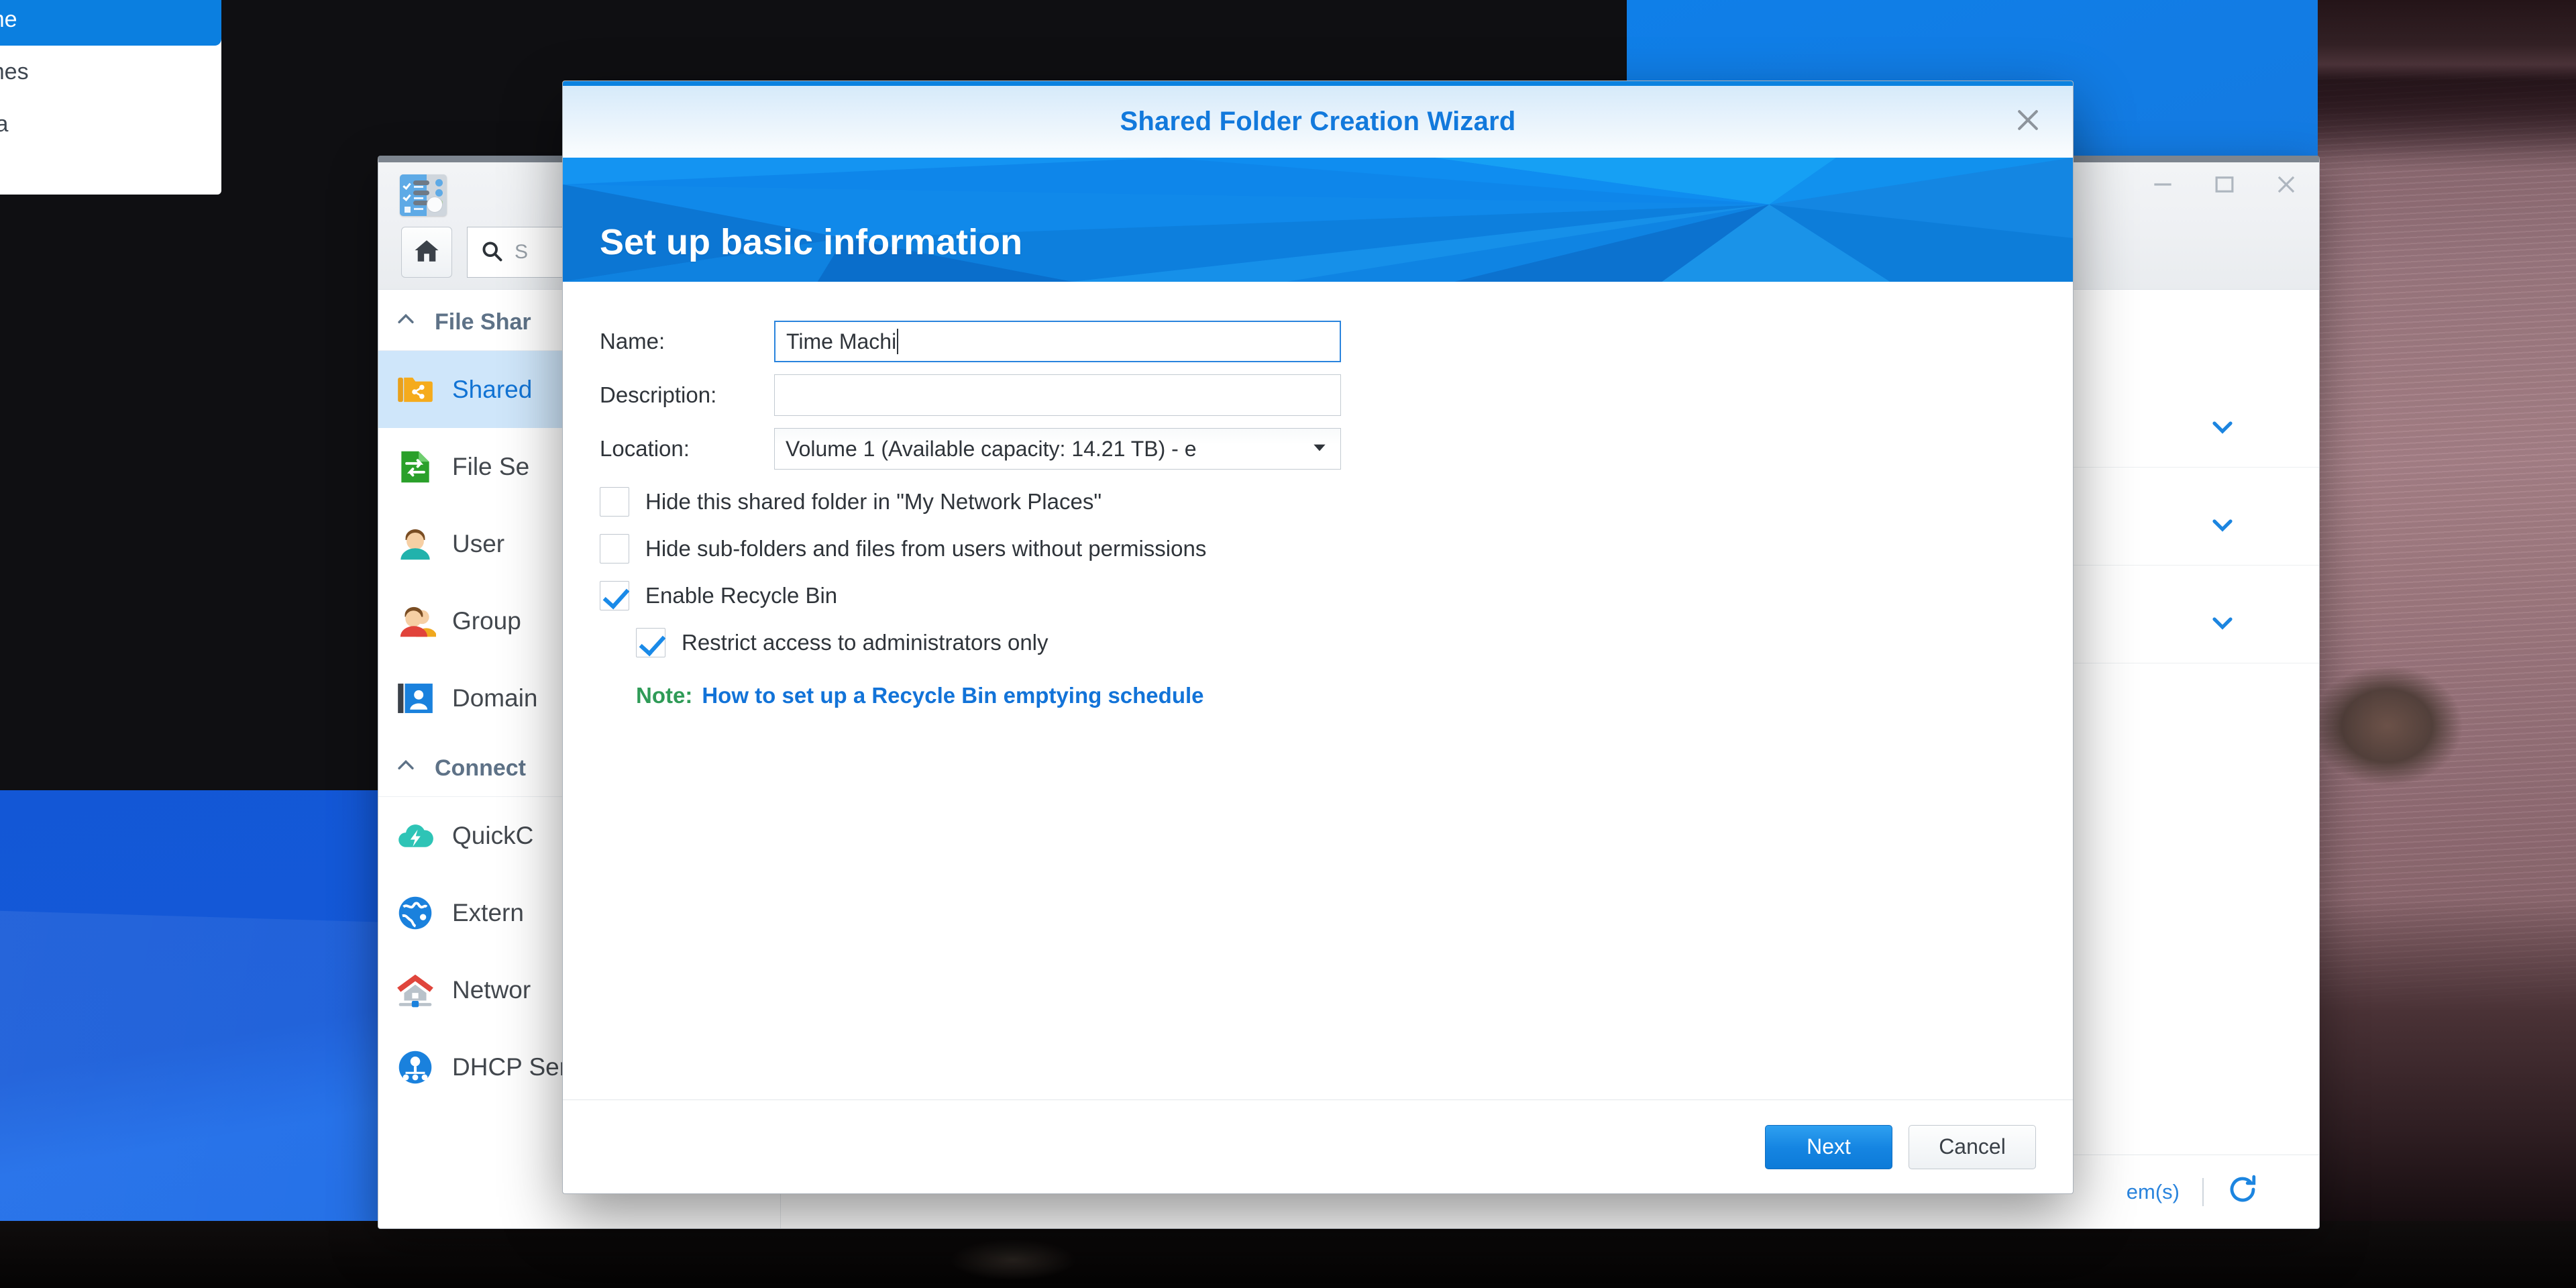 The height and width of the screenshot is (1288, 2576). I want to click on maximize-button, so click(2224, 184).